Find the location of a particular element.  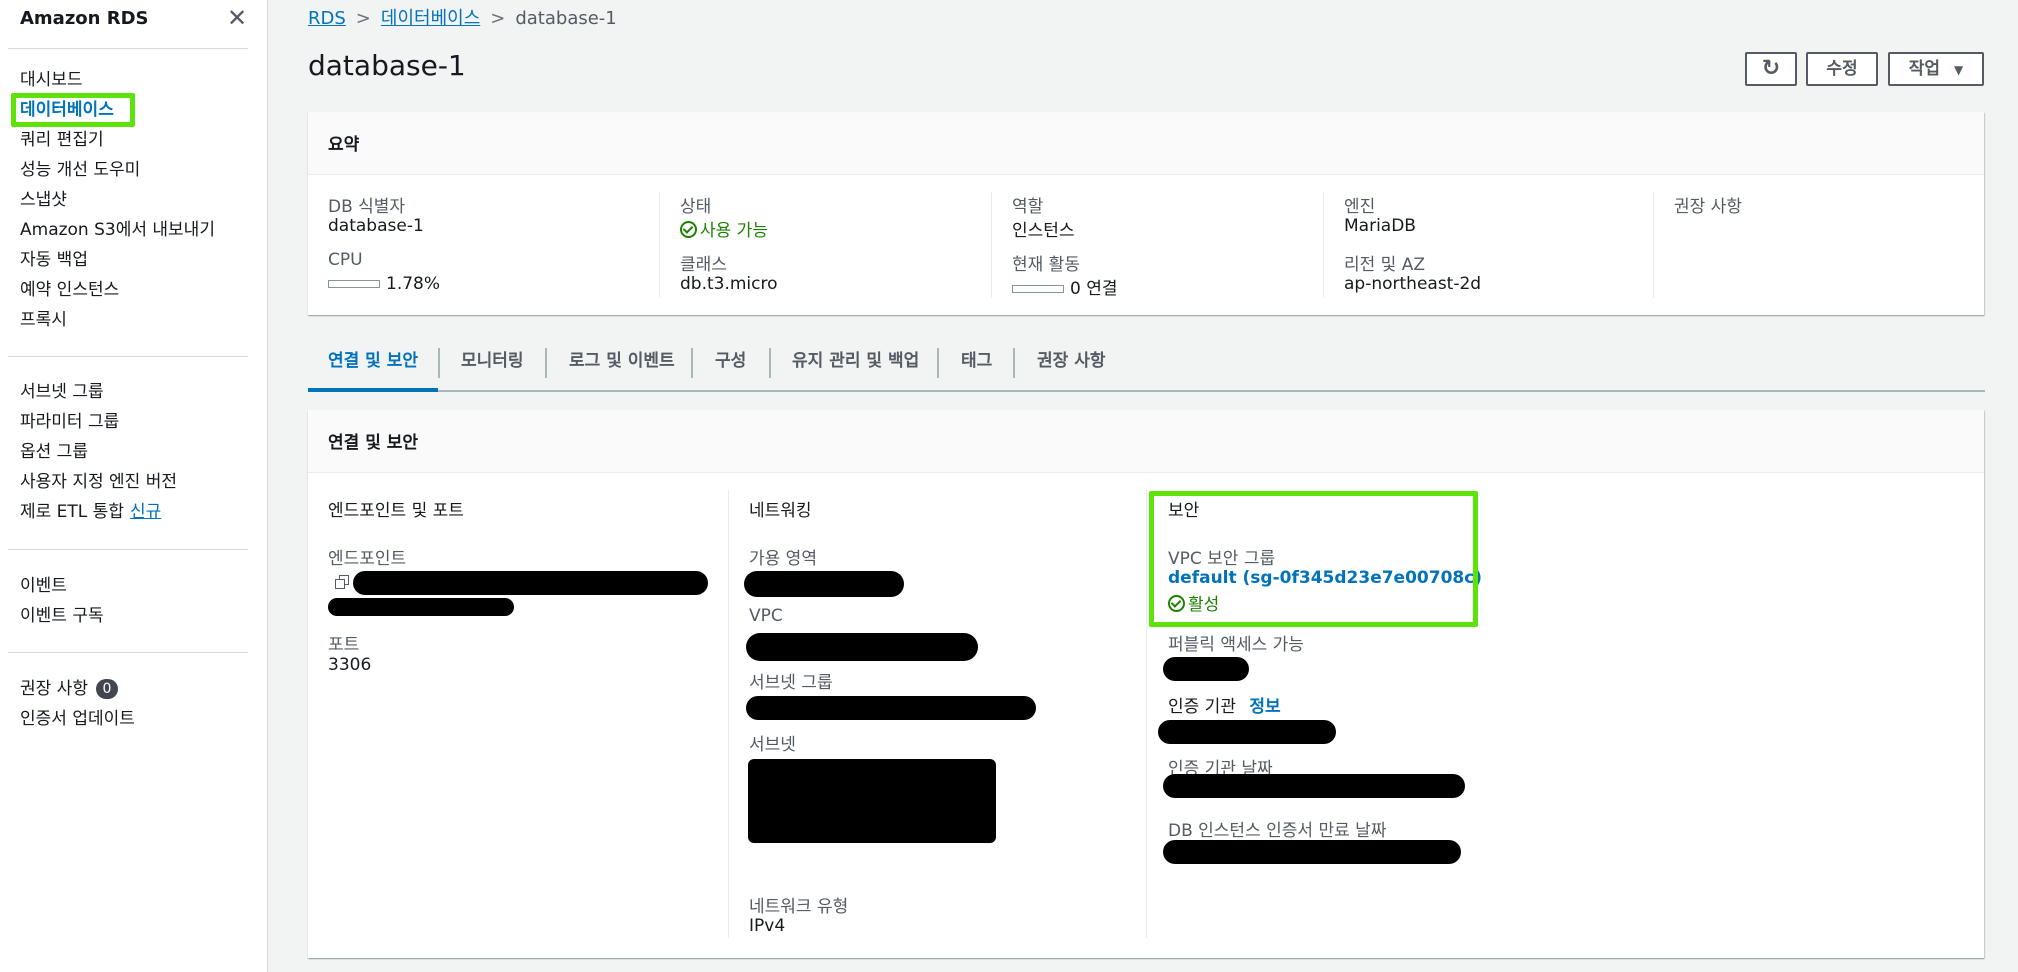

cpu-value: 1.78% is located at coordinates (384, 284).